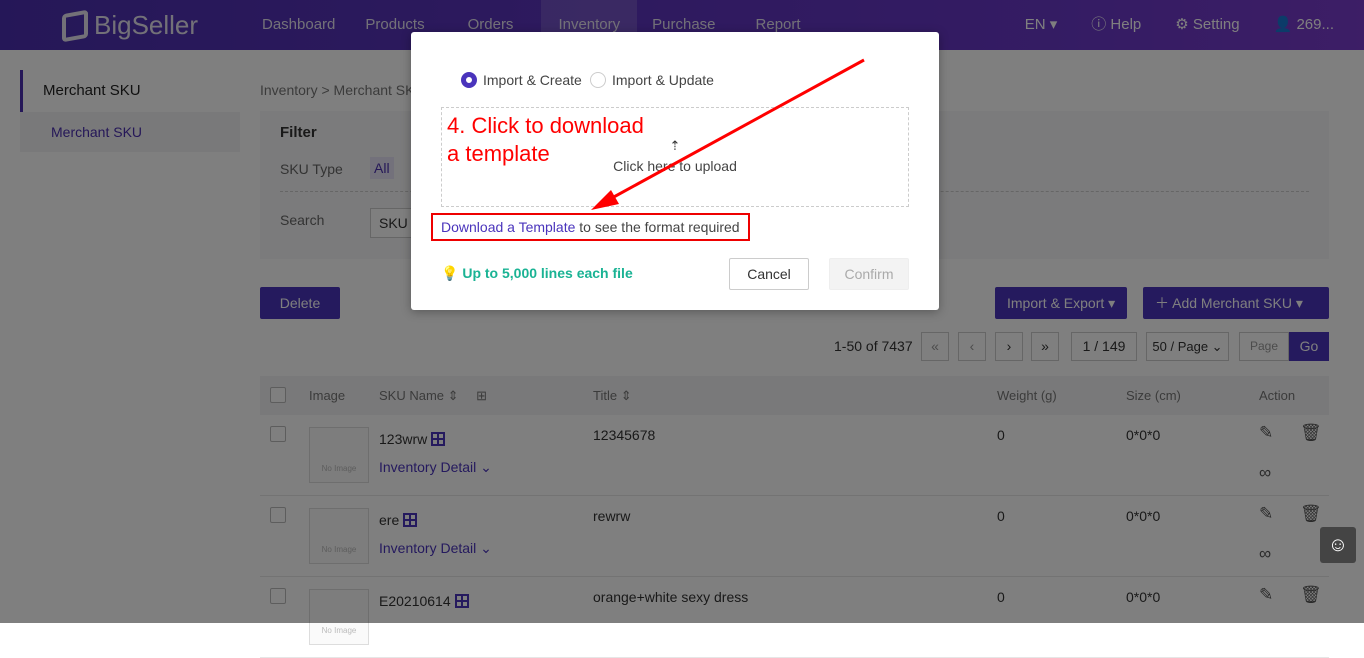  I want to click on cancel-button: Cancel, so click(769, 274).